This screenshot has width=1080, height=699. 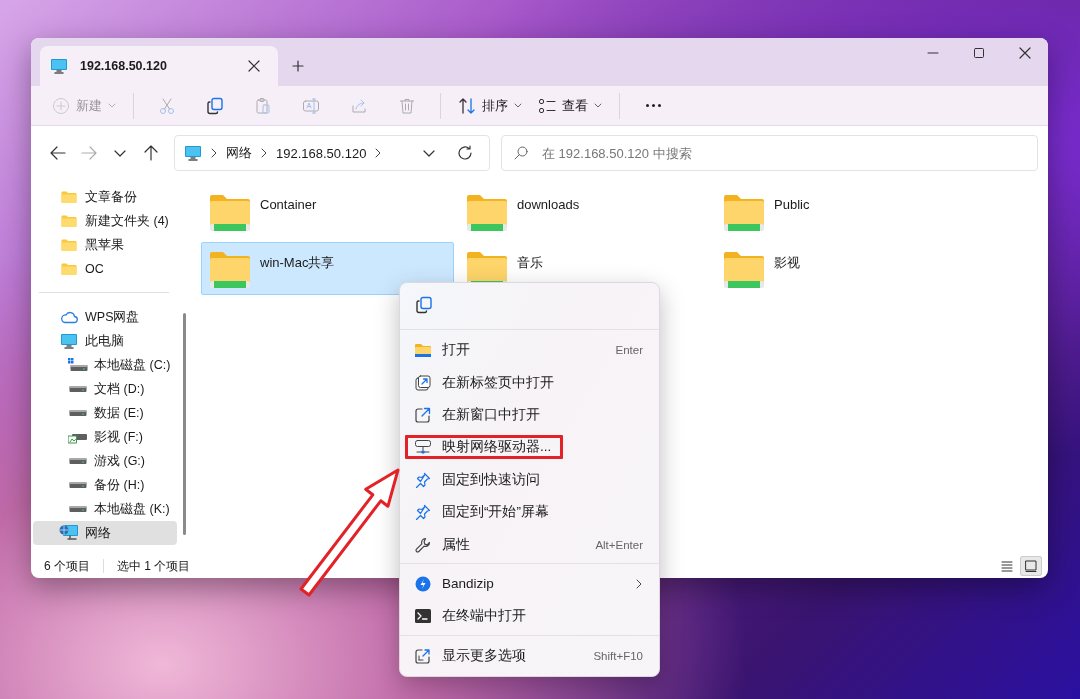 I want to click on shortcut-text: Shift+F10, so click(x=618, y=655).